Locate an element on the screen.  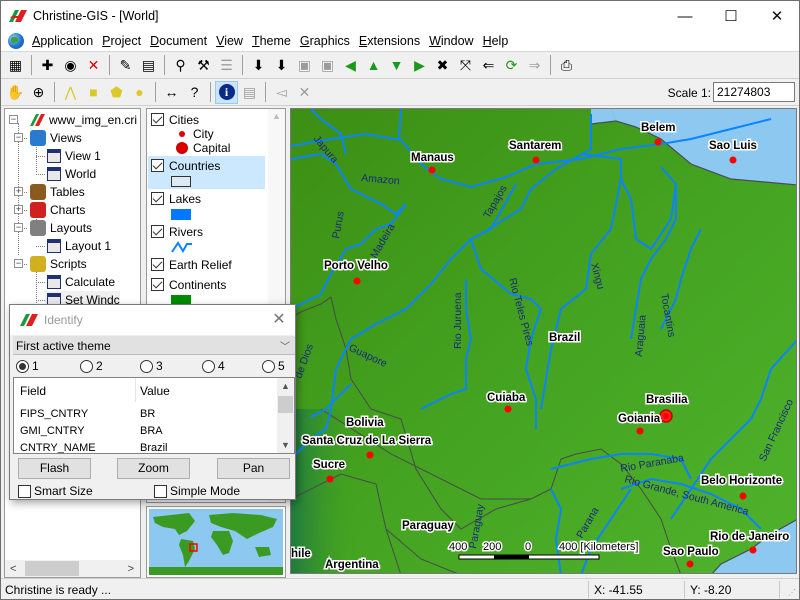
menu-theme: Theme is located at coordinates (271, 41).